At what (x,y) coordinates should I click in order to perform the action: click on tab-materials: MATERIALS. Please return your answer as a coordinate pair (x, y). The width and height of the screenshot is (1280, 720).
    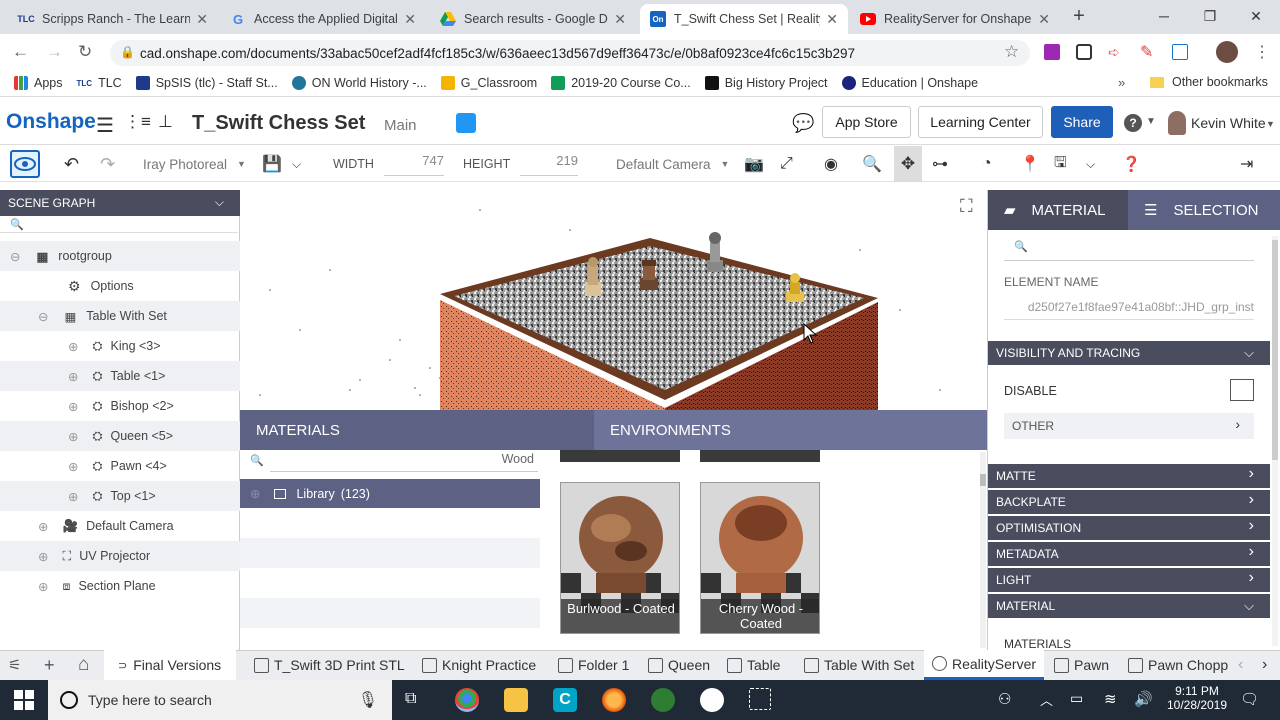
    Looking at the image, I should click on (298, 430).